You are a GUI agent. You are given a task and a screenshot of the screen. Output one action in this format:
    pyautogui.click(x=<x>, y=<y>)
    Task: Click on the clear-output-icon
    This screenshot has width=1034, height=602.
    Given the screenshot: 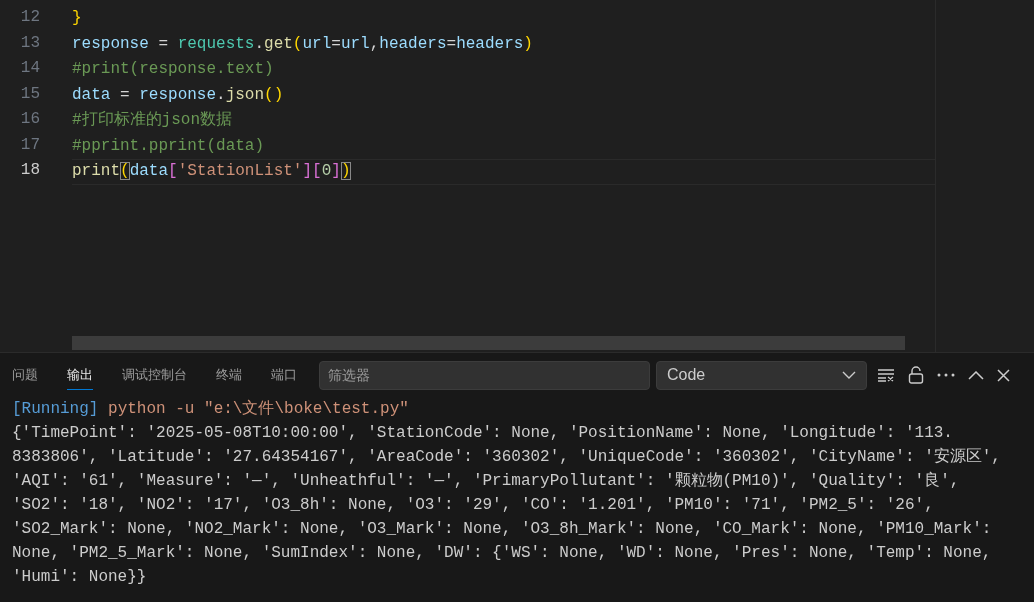 What is the action you would take?
    pyautogui.click(x=886, y=375)
    